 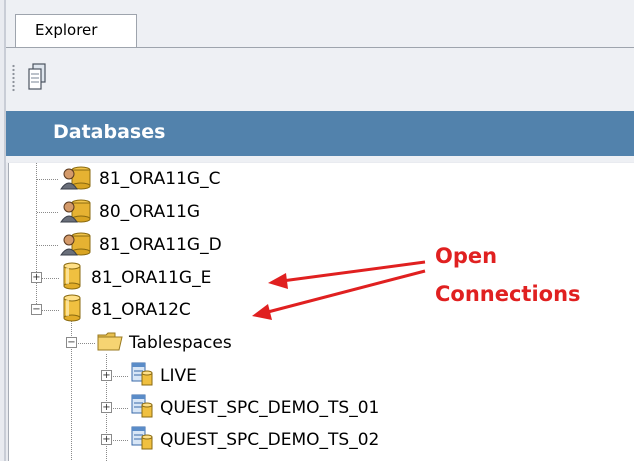 What do you see at coordinates (320, 24) in the screenshot?
I see `tab-strip: Explorer` at bounding box center [320, 24].